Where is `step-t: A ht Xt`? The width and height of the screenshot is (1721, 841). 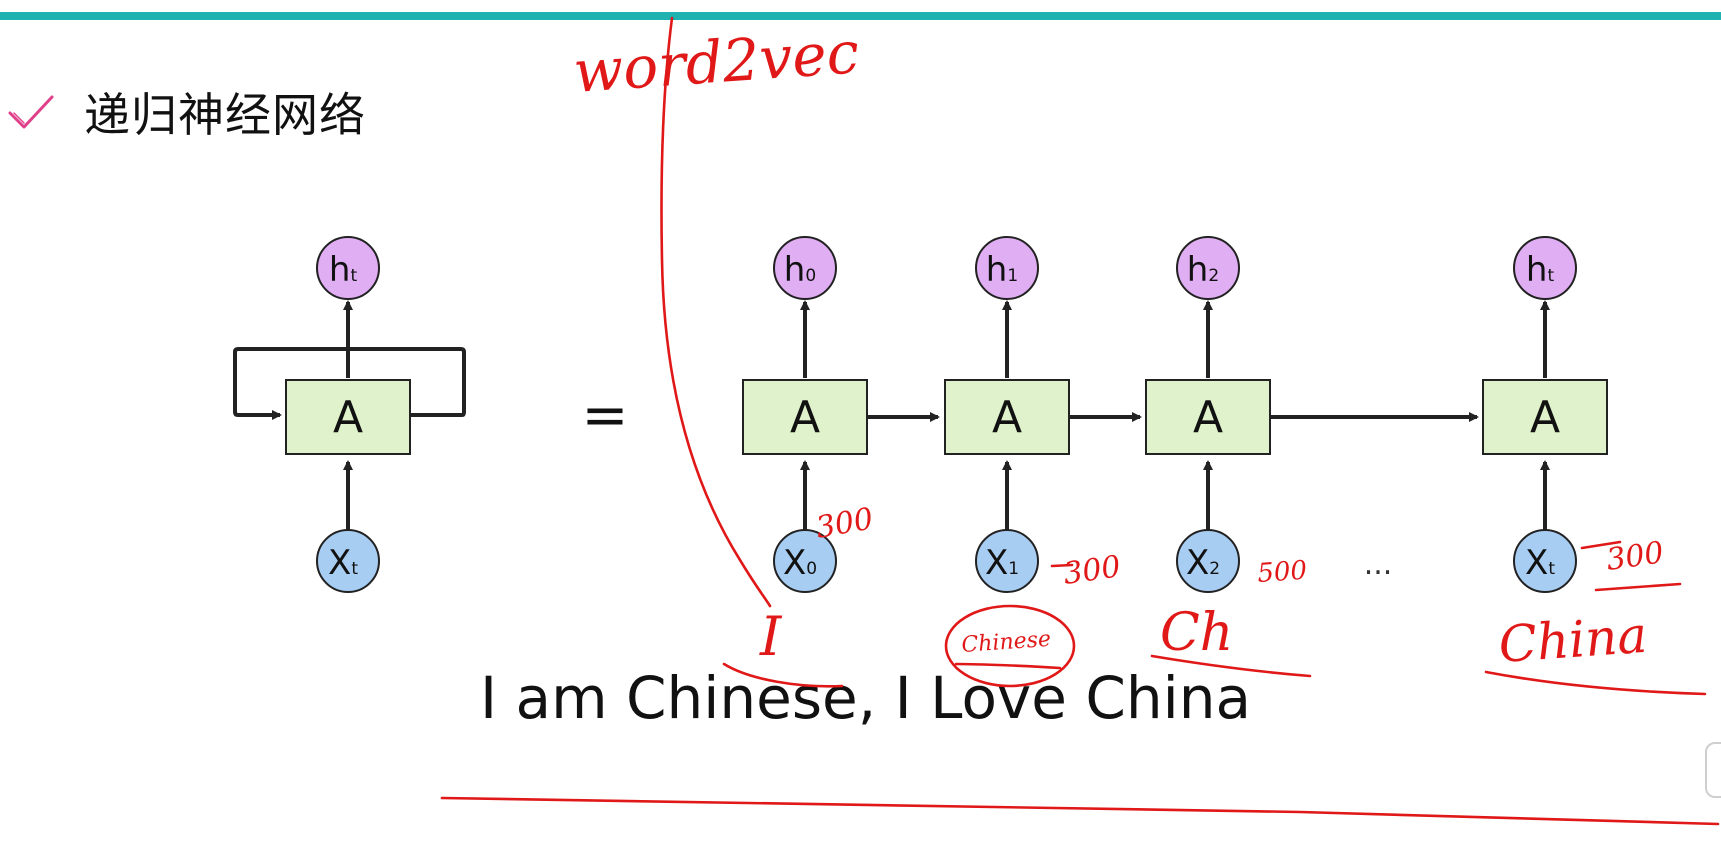
step-t: A ht Xt is located at coordinates (1545, 414).